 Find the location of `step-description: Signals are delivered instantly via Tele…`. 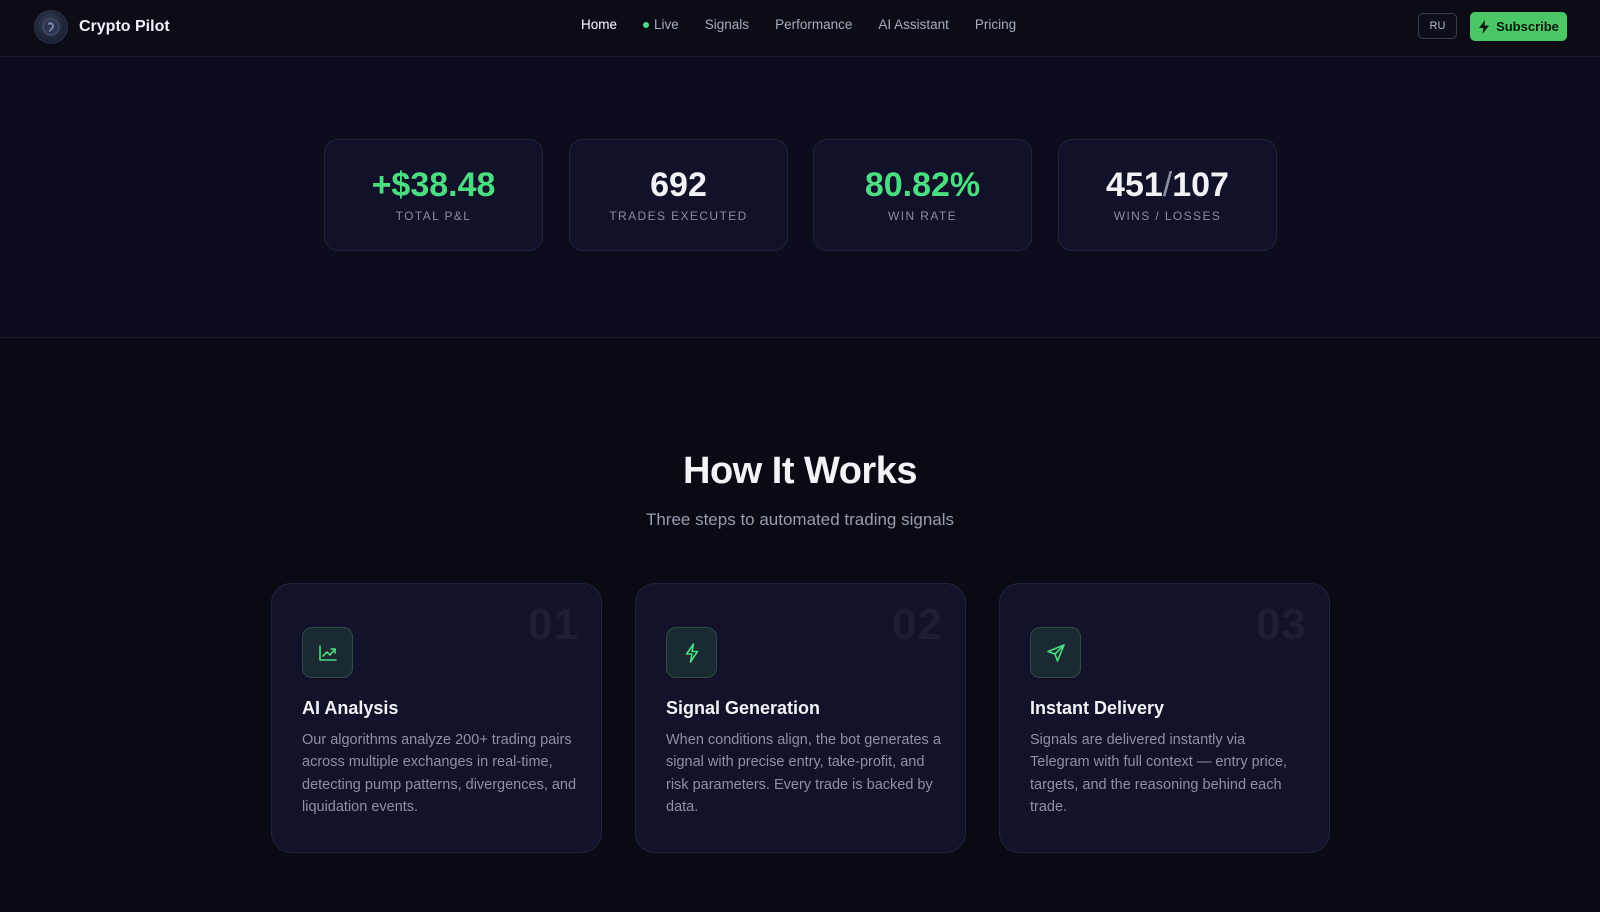

step-description: Signals are delivered instantly via Tele… is located at coordinates (1159, 773).